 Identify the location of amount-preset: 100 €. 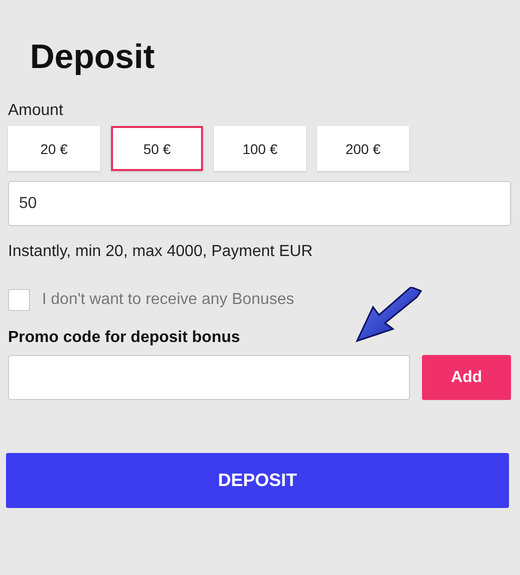
(260, 148).